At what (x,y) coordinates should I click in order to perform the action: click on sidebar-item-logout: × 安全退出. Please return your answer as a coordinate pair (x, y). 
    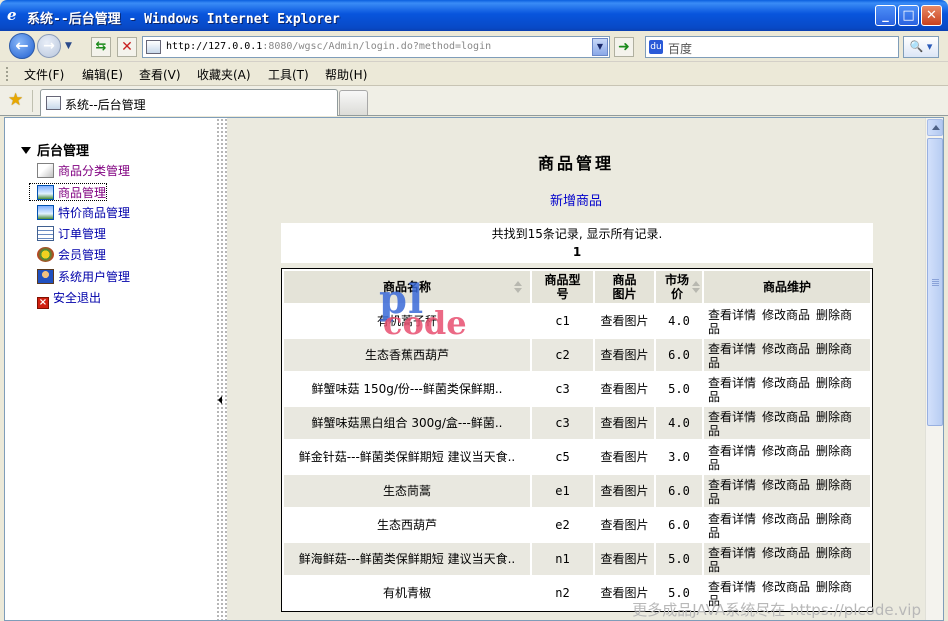
    Looking at the image, I should click on (69, 299).